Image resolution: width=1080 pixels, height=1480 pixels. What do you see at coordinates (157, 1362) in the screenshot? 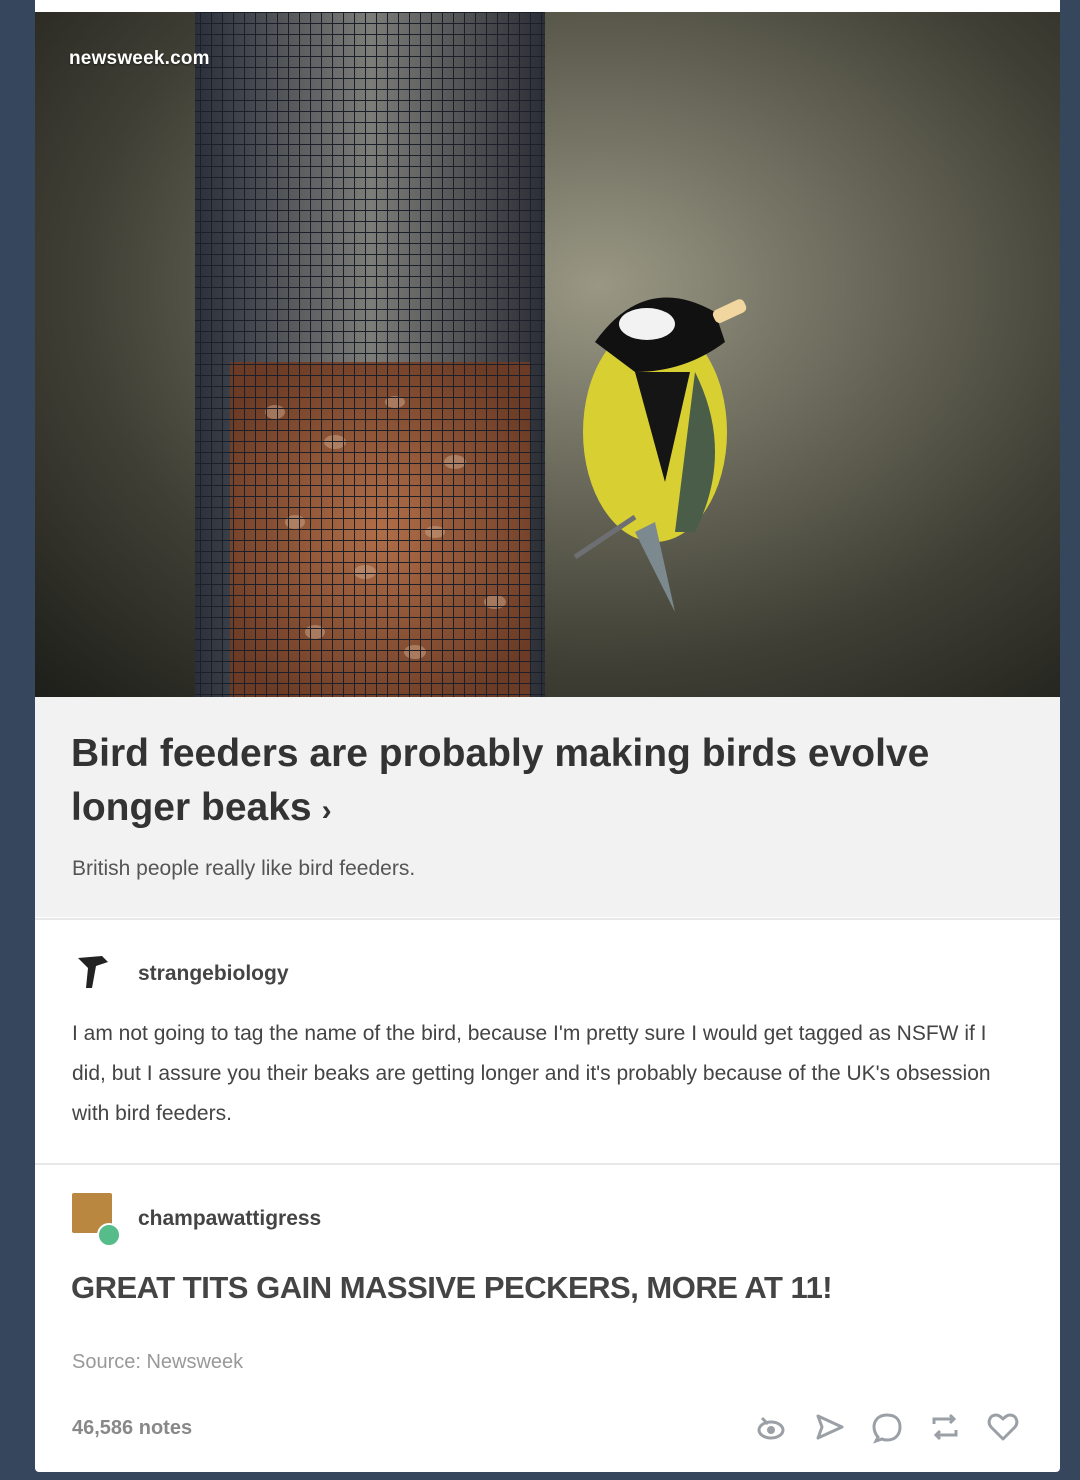
I see `source-link: Source: Newsweek` at bounding box center [157, 1362].